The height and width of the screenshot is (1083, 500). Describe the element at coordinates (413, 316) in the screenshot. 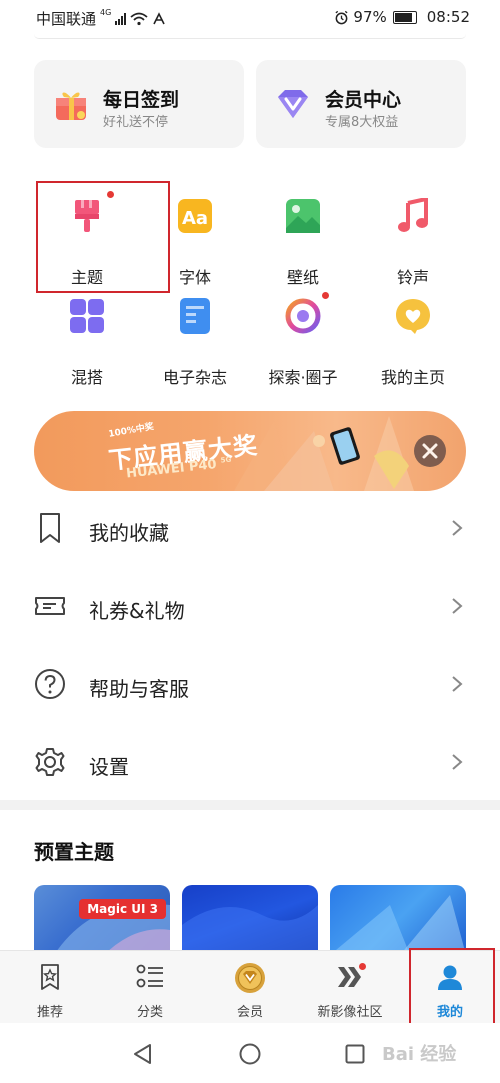

I see `homepage-heart-icon` at that location.